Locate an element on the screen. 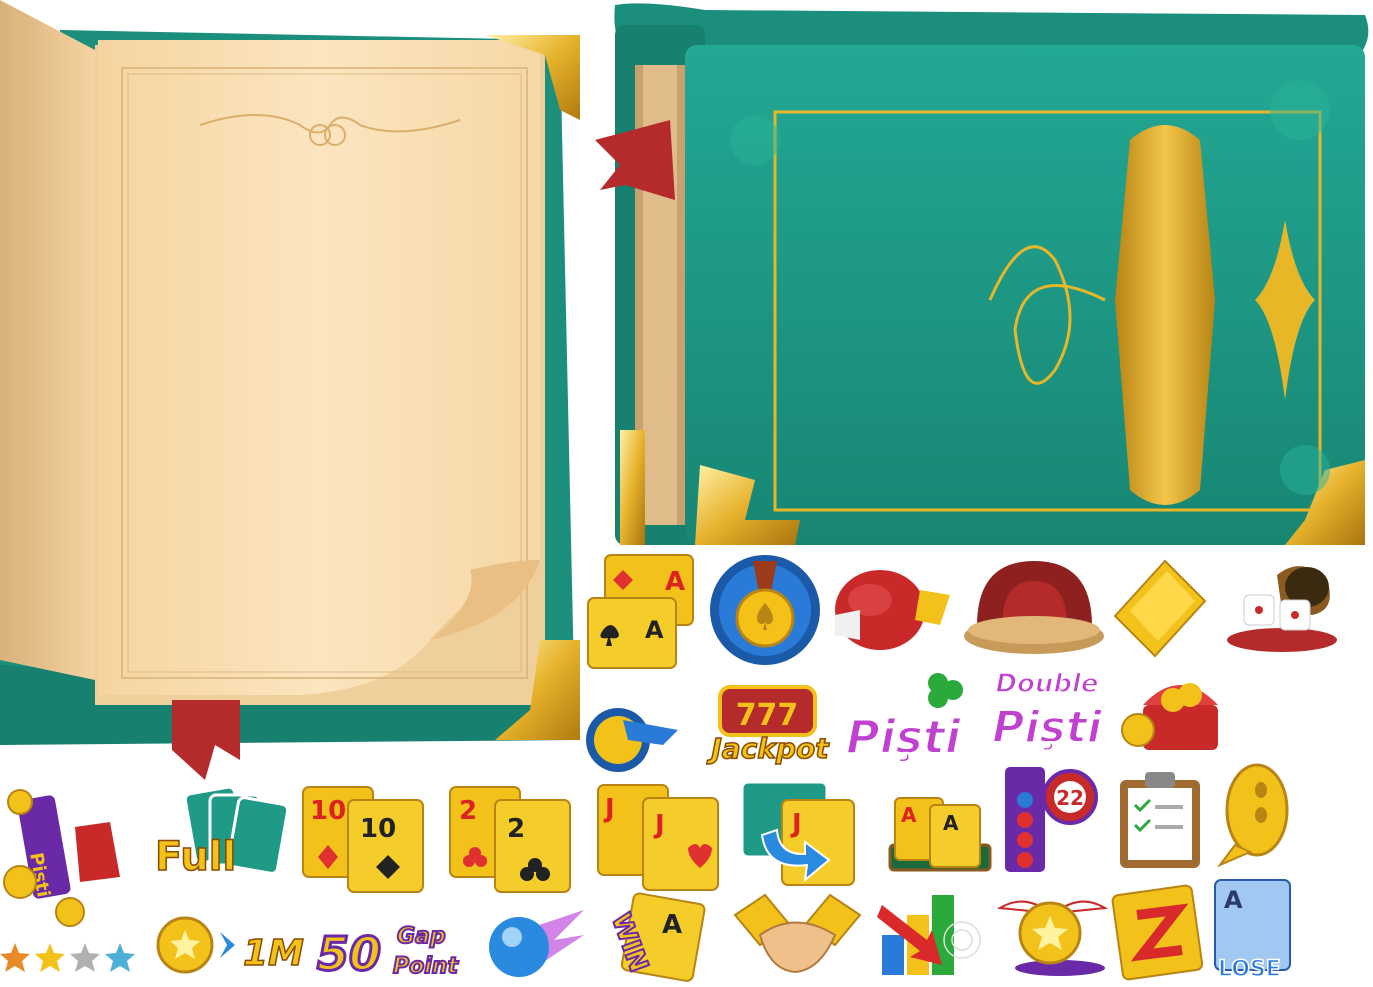  gap-point-icon: 50 Gap Point is located at coordinates (397, 949).